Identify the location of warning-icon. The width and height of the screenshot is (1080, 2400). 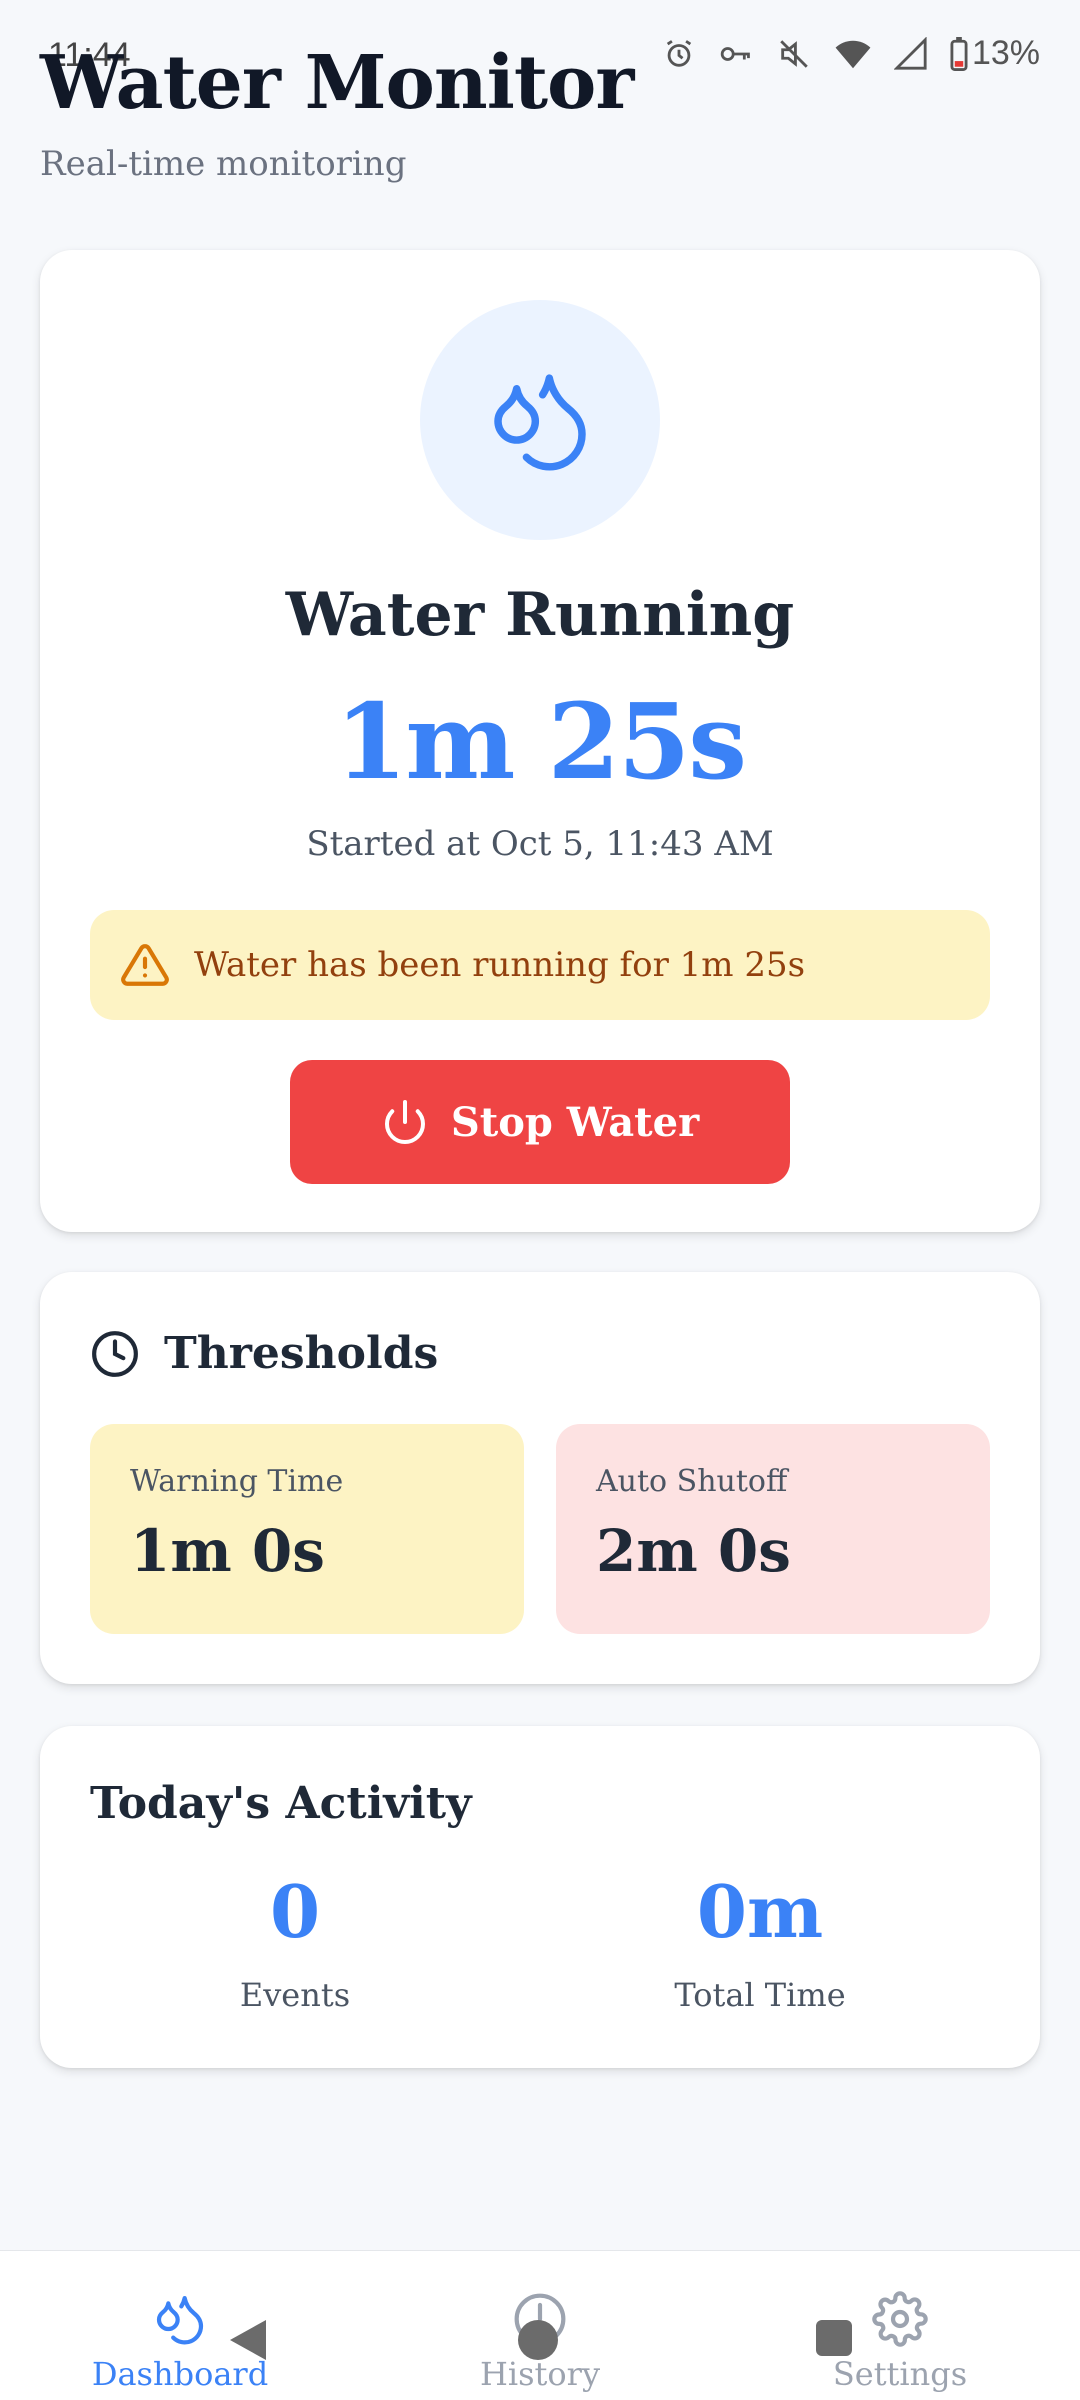
(145, 965).